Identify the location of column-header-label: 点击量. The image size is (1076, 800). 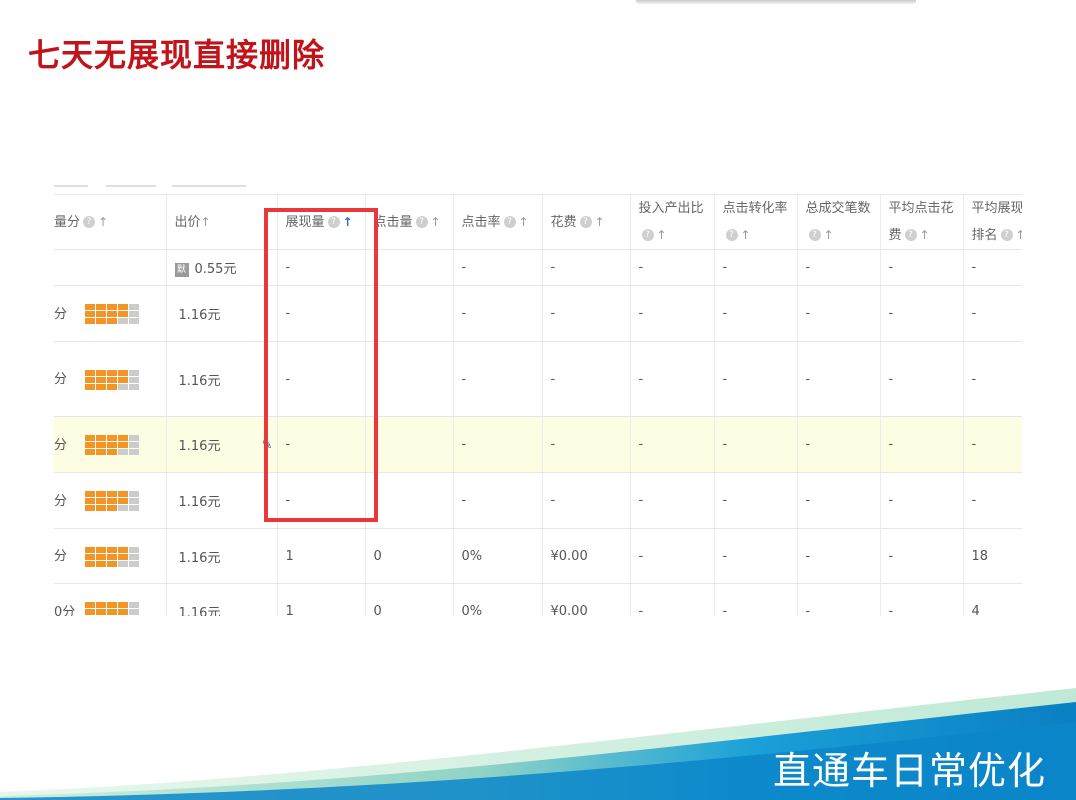
(393, 222).